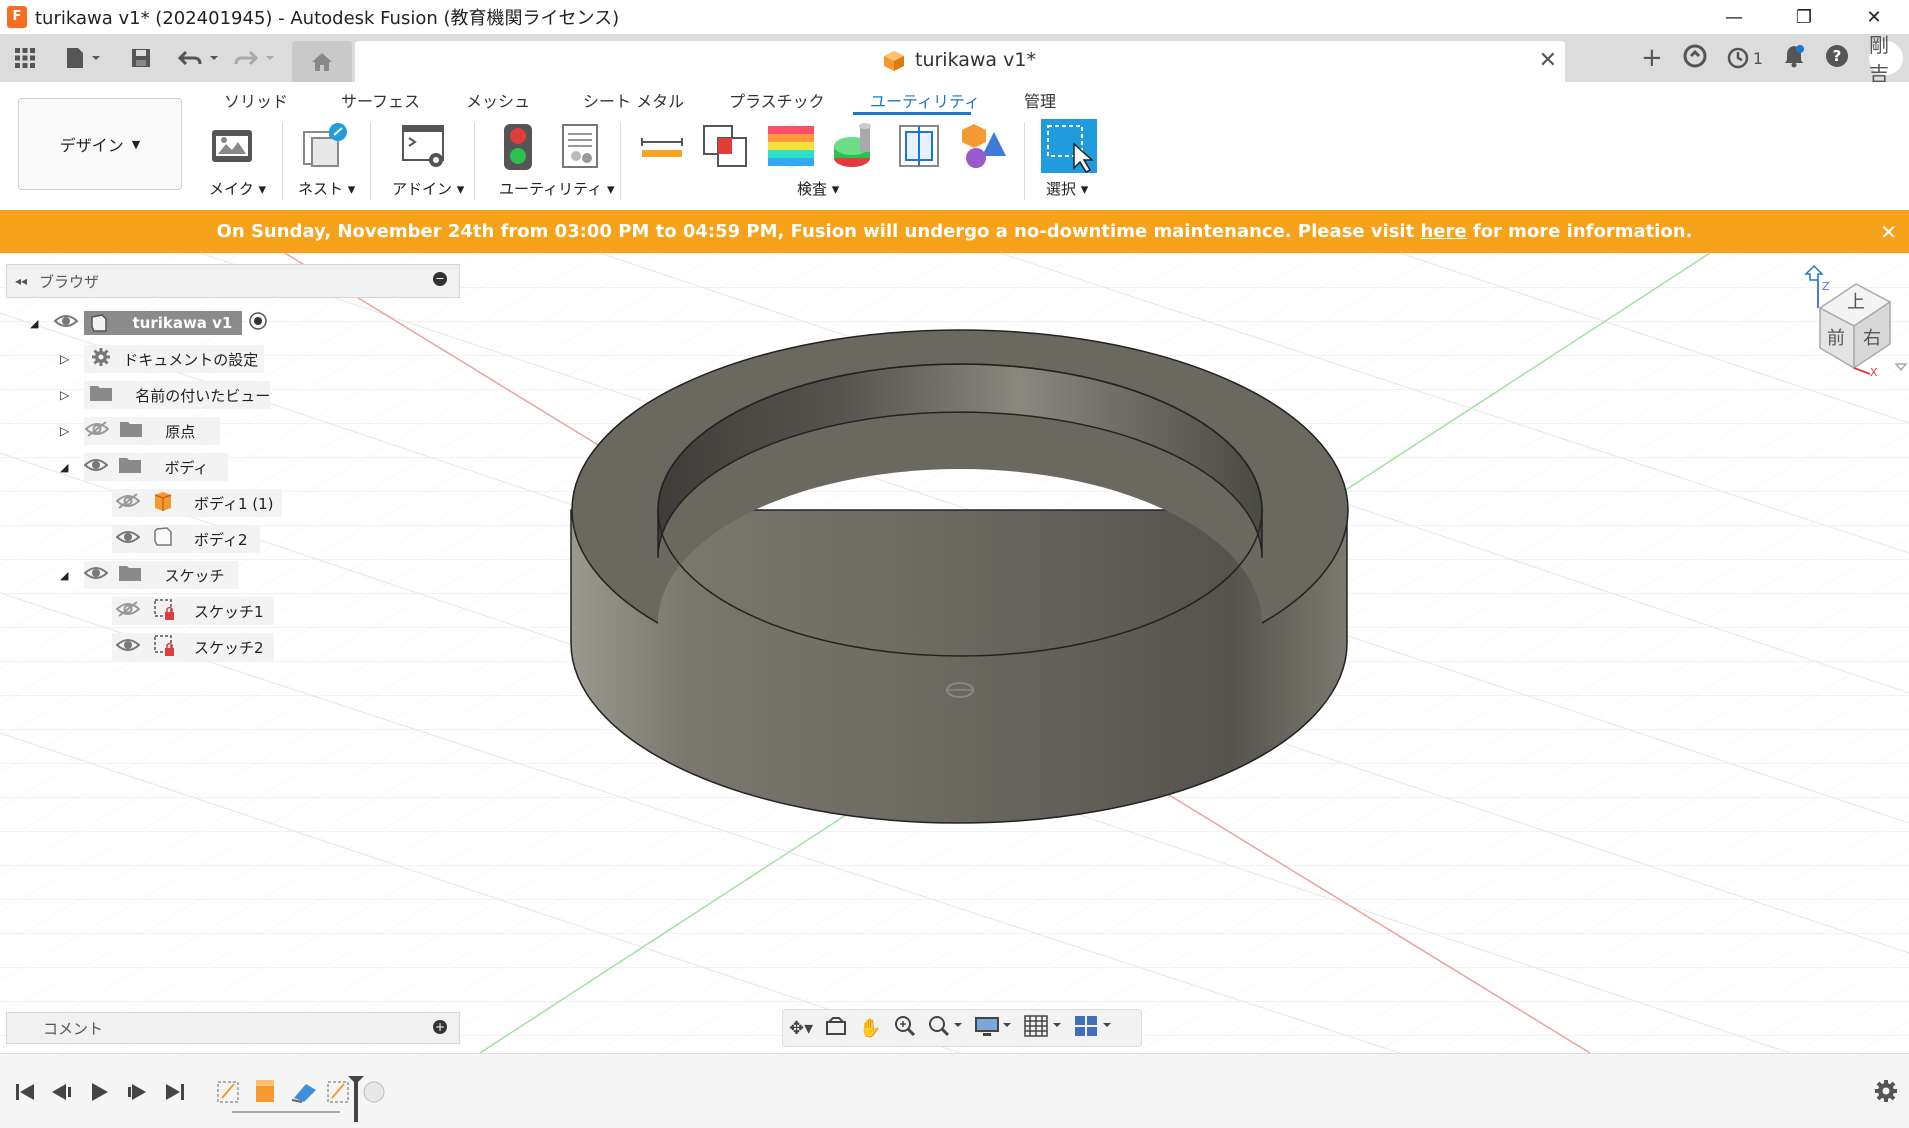 This screenshot has width=1909, height=1128. Describe the element at coordinates (181, 539) in the screenshot. I see `tree-item-body2: ボディ2` at that location.